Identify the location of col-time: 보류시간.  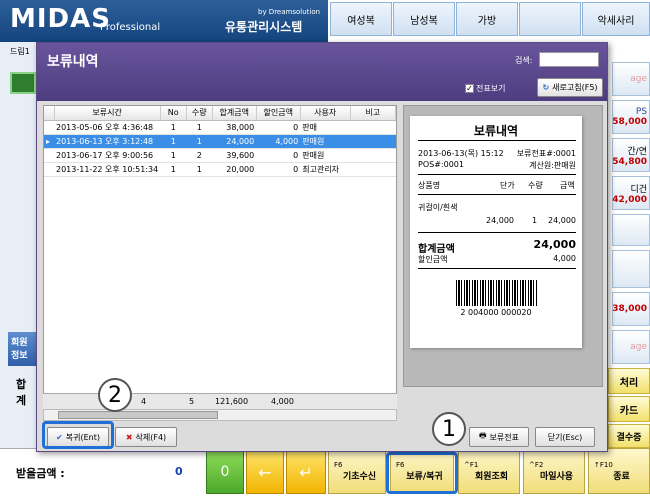
(107, 113).